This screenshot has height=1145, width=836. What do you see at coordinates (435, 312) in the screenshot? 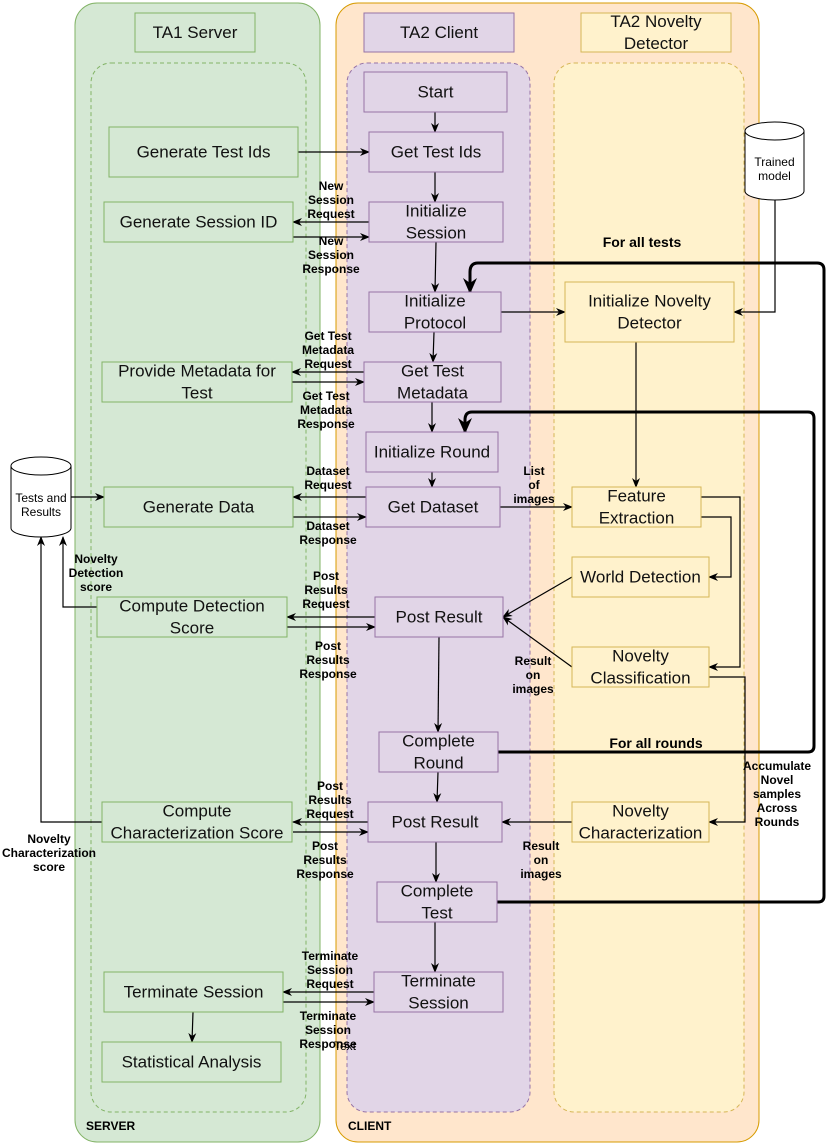
I see `init-protocol-node: Initialize Protocol` at bounding box center [435, 312].